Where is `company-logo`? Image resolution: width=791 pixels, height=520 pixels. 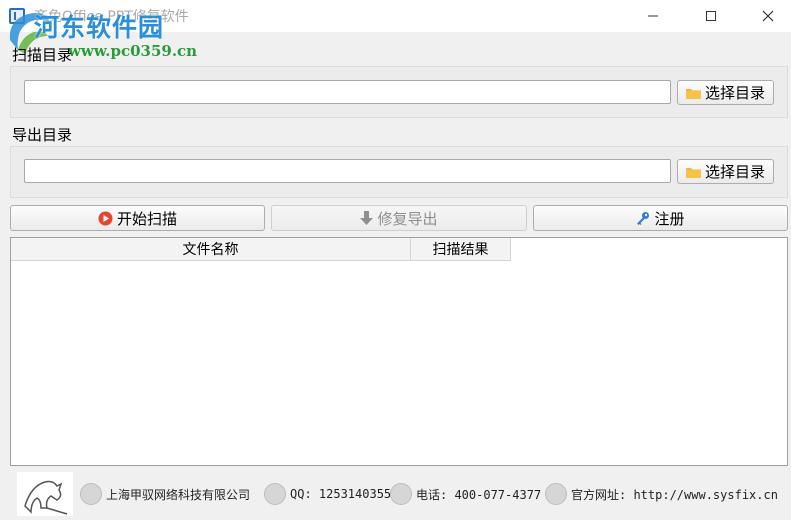
company-logo is located at coordinates (45, 494).